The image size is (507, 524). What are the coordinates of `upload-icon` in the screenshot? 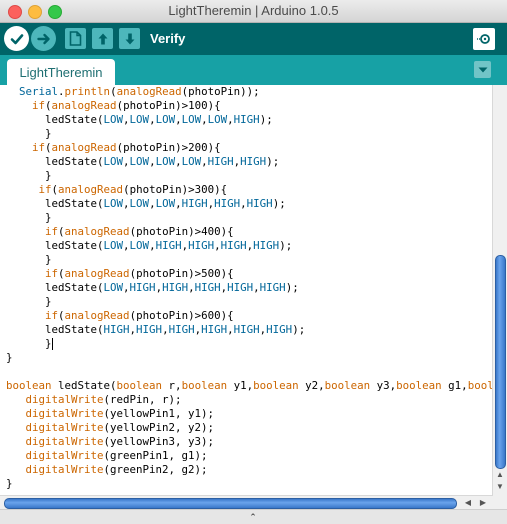 It's located at (43, 38).